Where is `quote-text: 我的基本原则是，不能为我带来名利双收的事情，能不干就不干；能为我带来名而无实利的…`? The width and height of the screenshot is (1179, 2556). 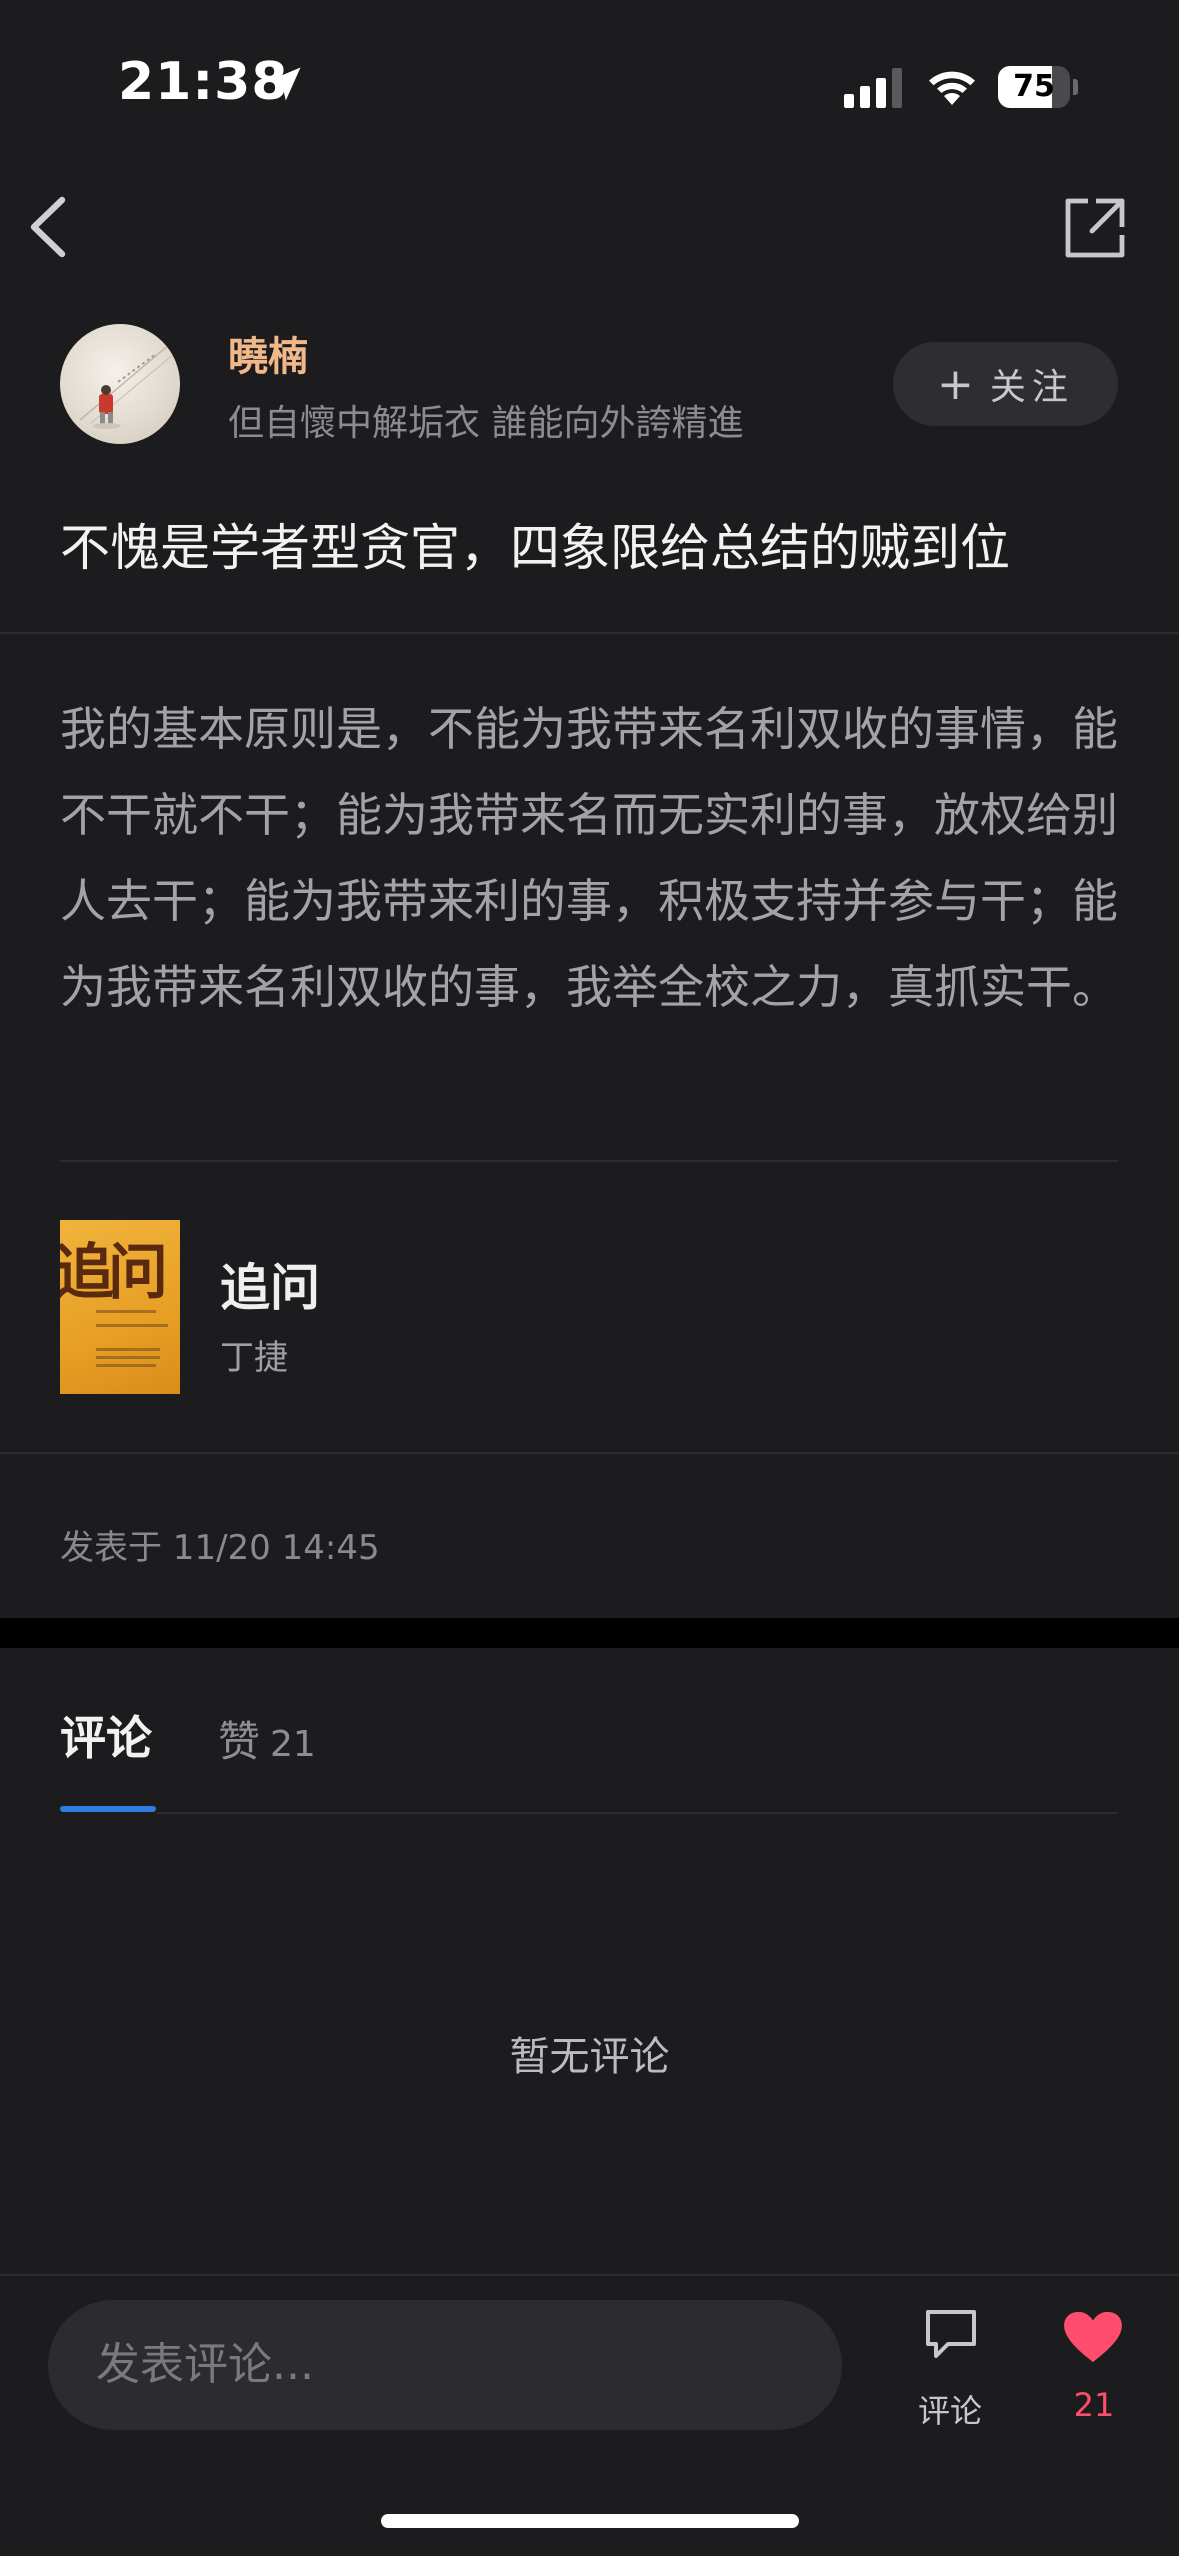 quote-text: 我的基本原则是，不能为我带来名利双收的事情，能不干就不干；能为我带来名而无实利的… is located at coordinates (589, 858).